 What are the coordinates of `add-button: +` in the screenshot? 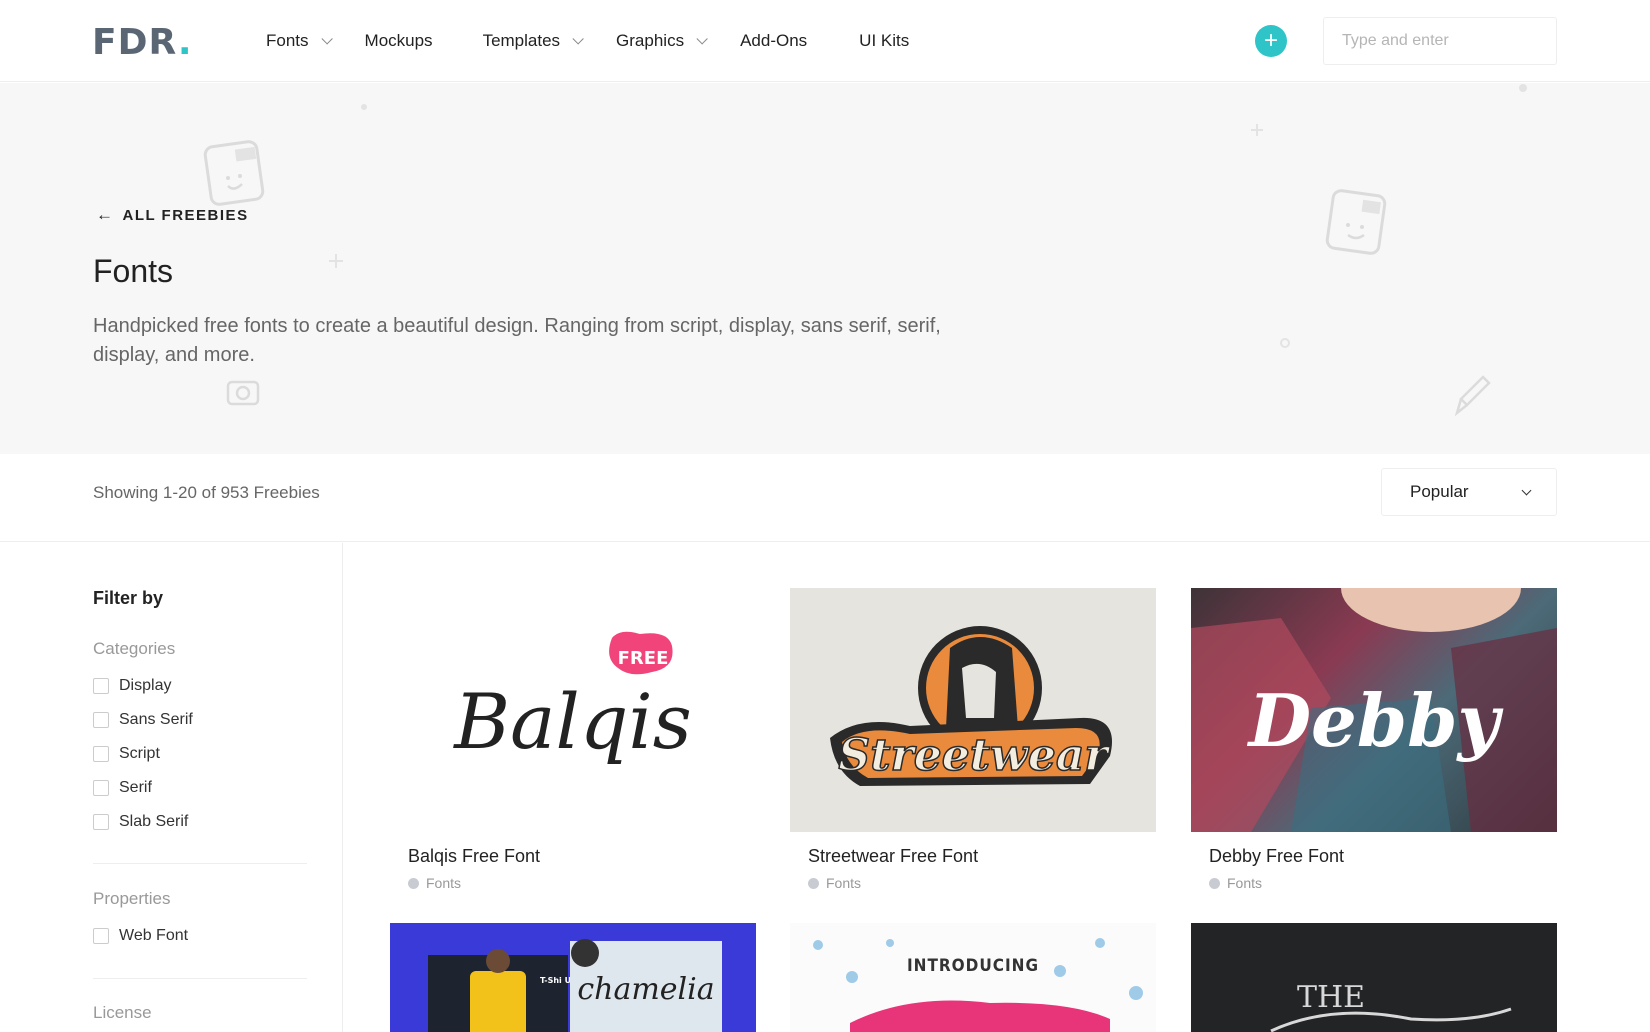 It's located at (1271, 41).